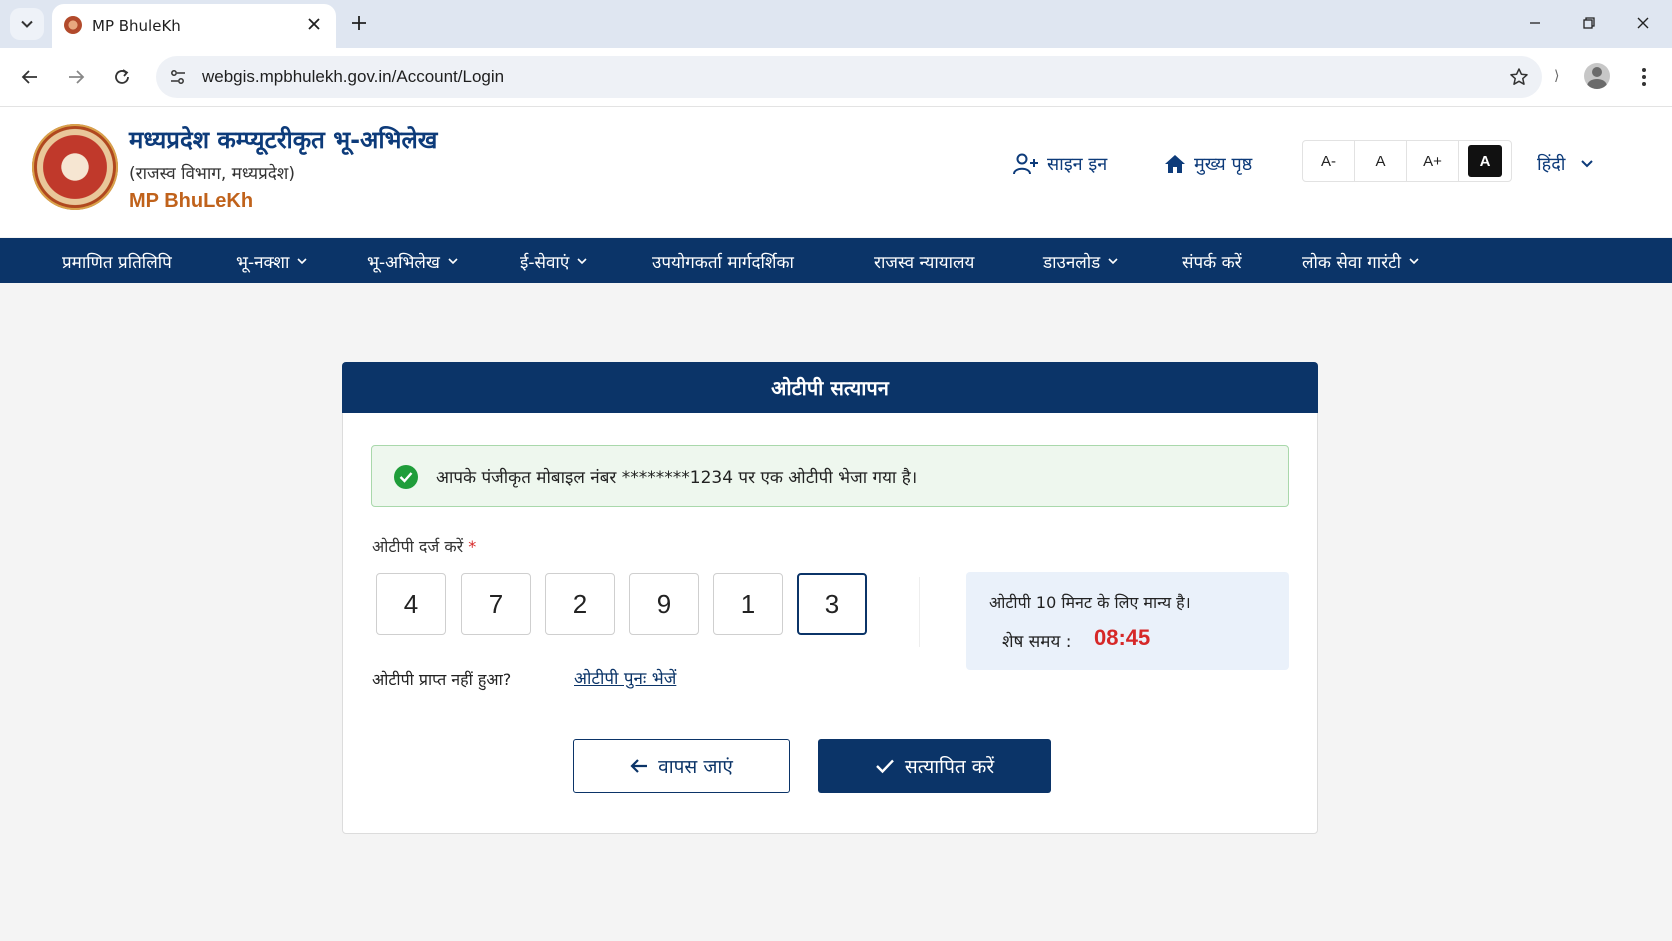 The height and width of the screenshot is (941, 1672). I want to click on nav-item-label: भू-नक्शा, so click(263, 263).